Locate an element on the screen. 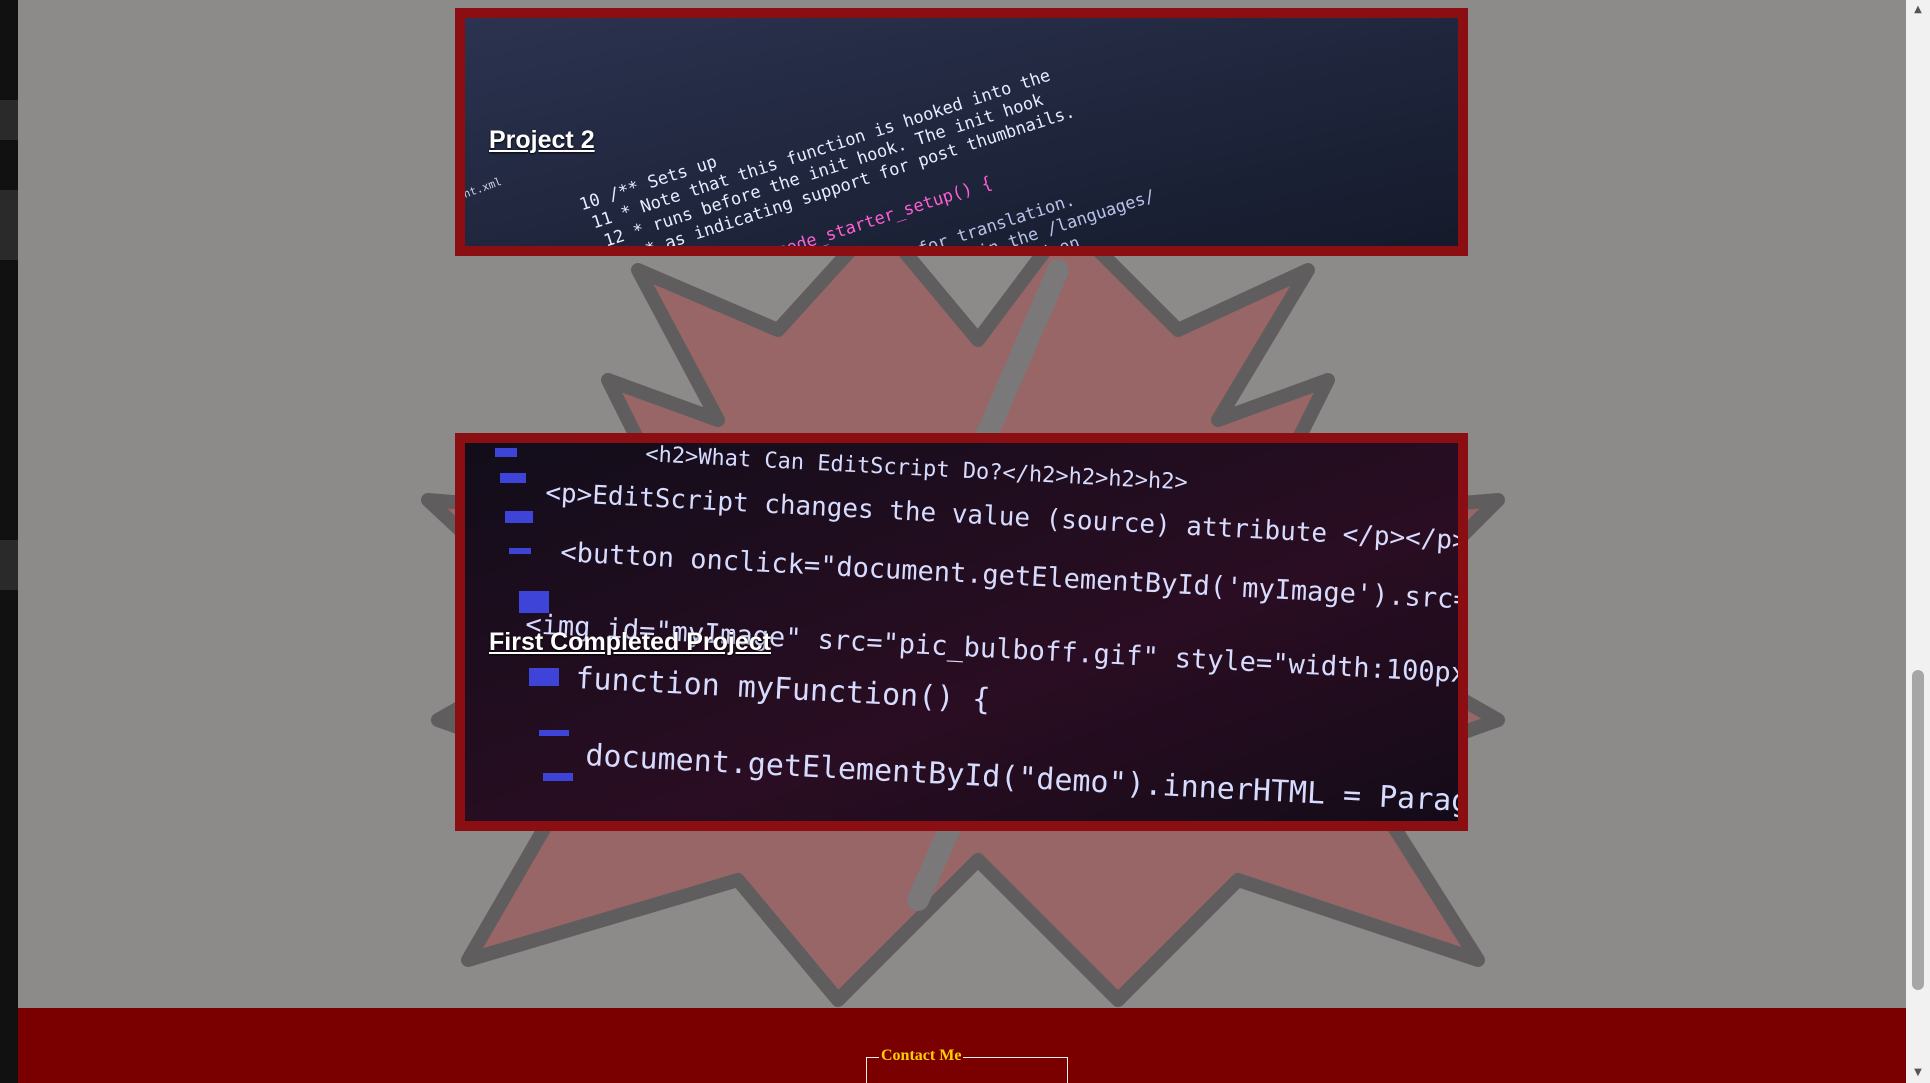  project-title-link: First Completed Project is located at coordinates (630, 642).